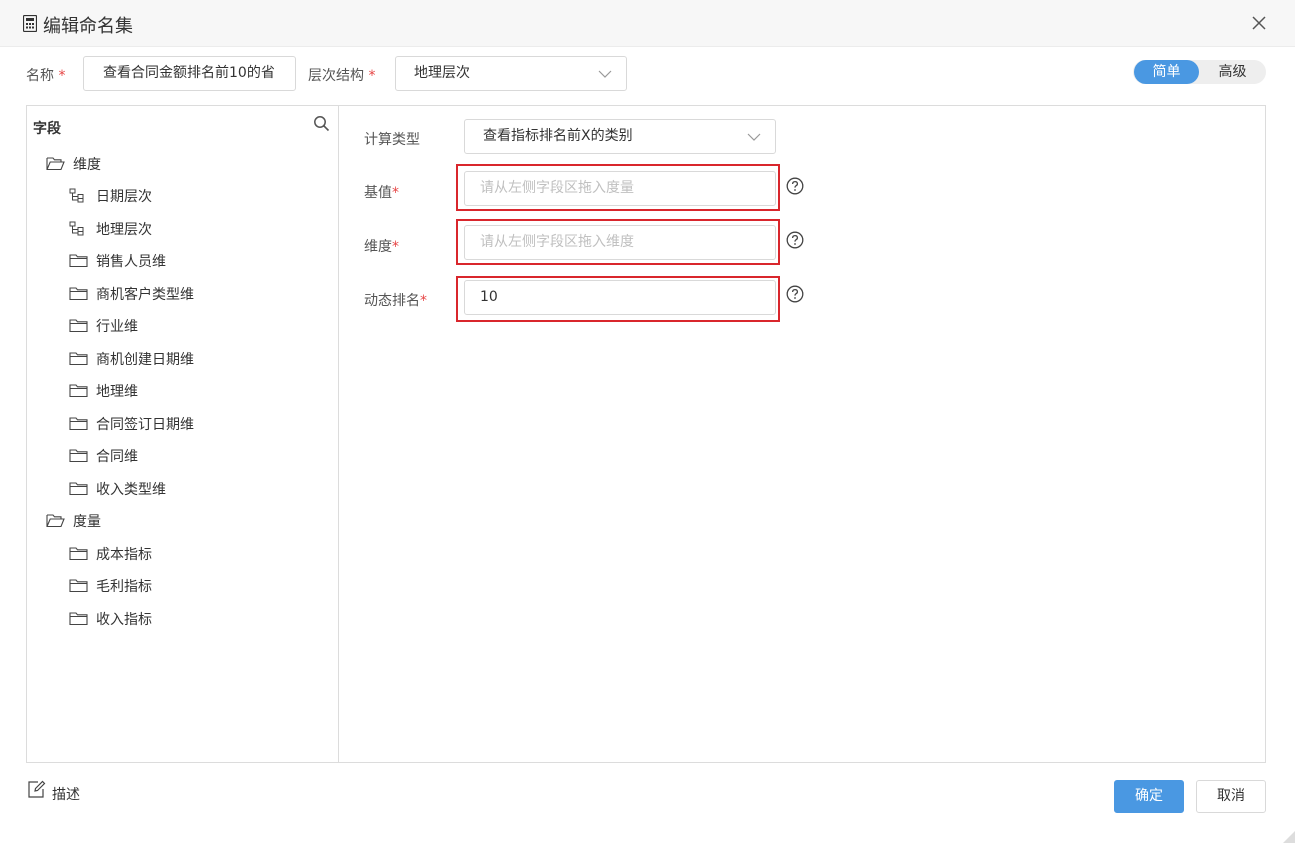  What do you see at coordinates (1166, 72) in the screenshot?
I see `mode-simple-button: 简单` at bounding box center [1166, 72].